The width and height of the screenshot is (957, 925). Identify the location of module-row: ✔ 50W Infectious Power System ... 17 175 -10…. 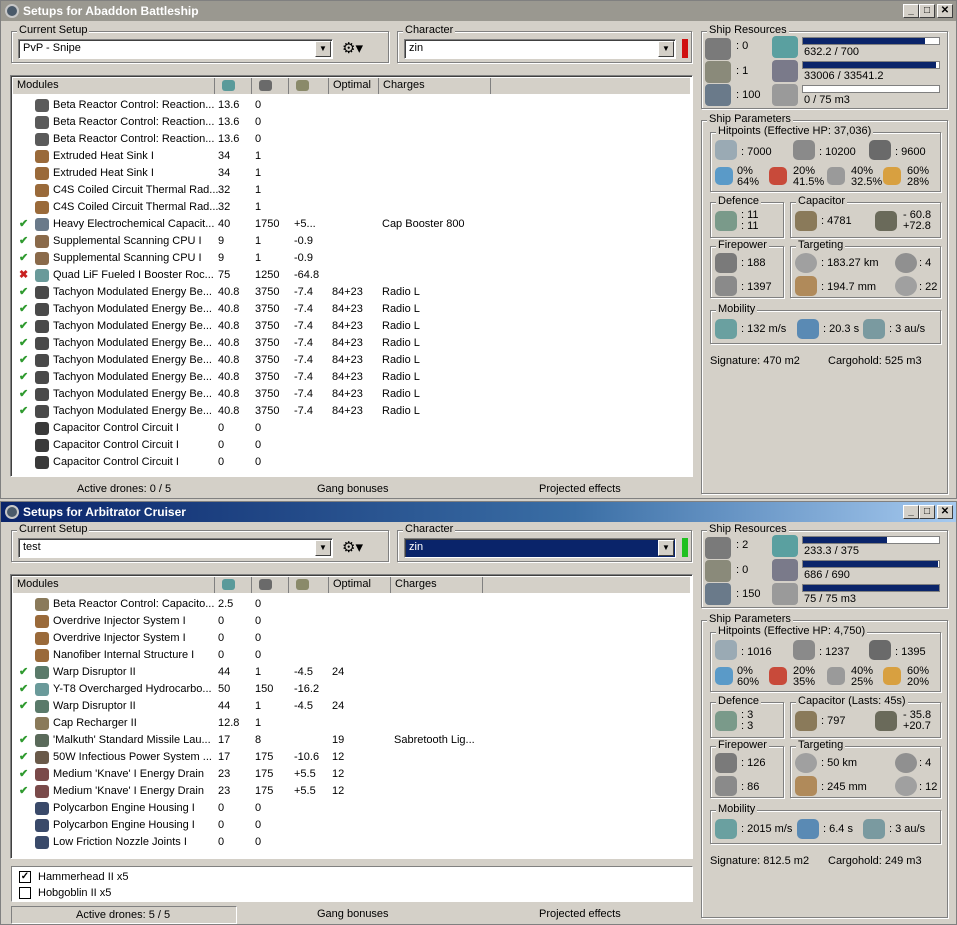
(351, 757).